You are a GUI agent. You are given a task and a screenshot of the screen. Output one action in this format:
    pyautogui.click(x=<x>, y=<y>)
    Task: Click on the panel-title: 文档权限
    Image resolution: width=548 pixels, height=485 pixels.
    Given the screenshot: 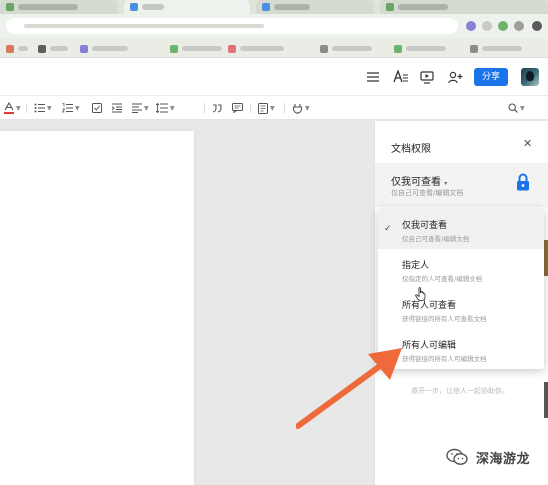 What is the action you would take?
    pyautogui.click(x=411, y=149)
    